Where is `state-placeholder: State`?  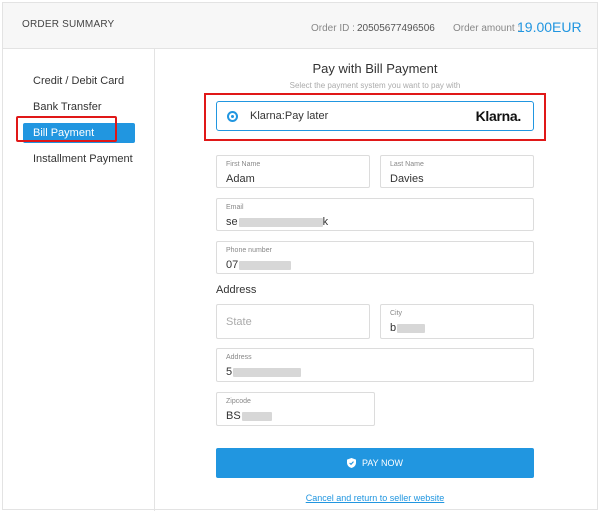
state-placeholder: State is located at coordinates (239, 322).